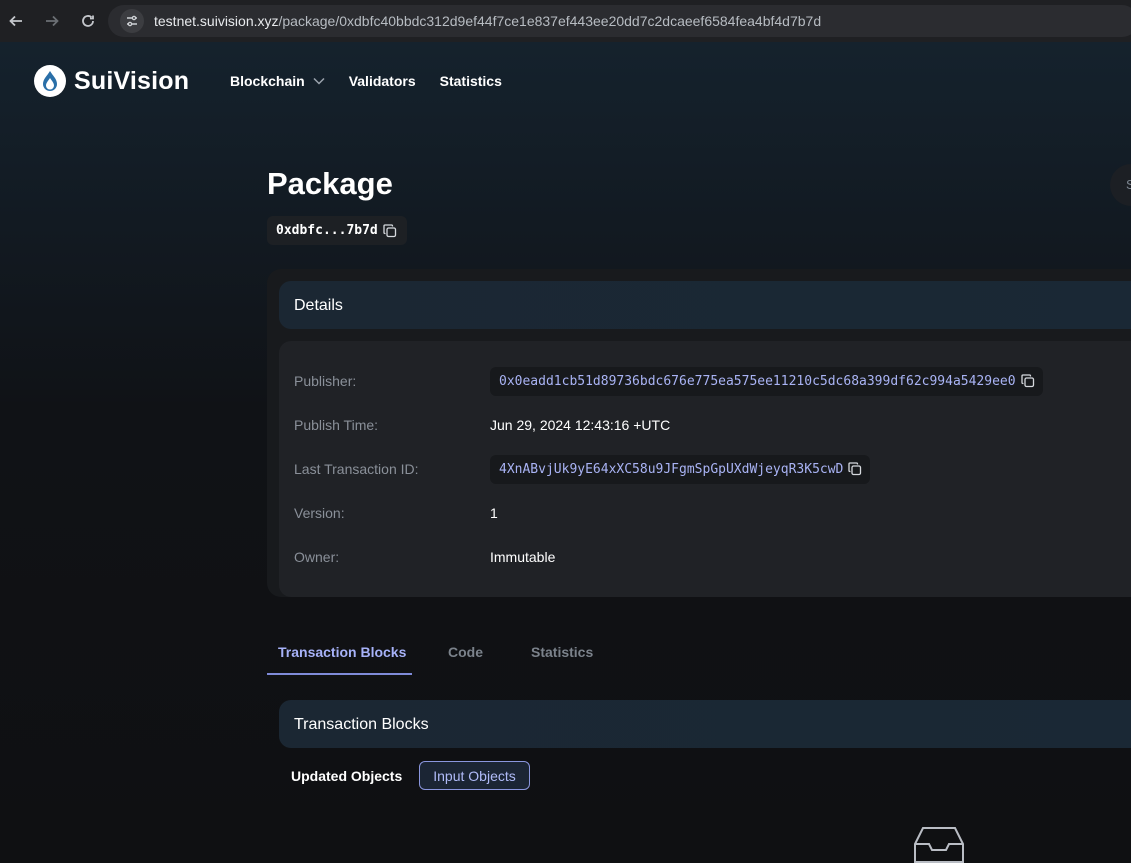 This screenshot has height=863, width=1131. Describe the element at coordinates (699, 657) in the screenshot. I see `content-tabs: Transaction Blocks Code Statistics` at that location.